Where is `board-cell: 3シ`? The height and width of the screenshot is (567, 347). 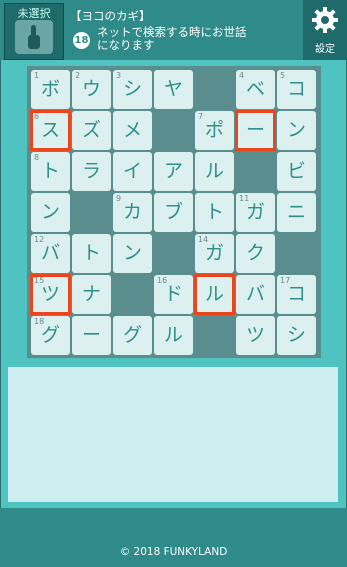 board-cell: 3シ is located at coordinates (132, 89).